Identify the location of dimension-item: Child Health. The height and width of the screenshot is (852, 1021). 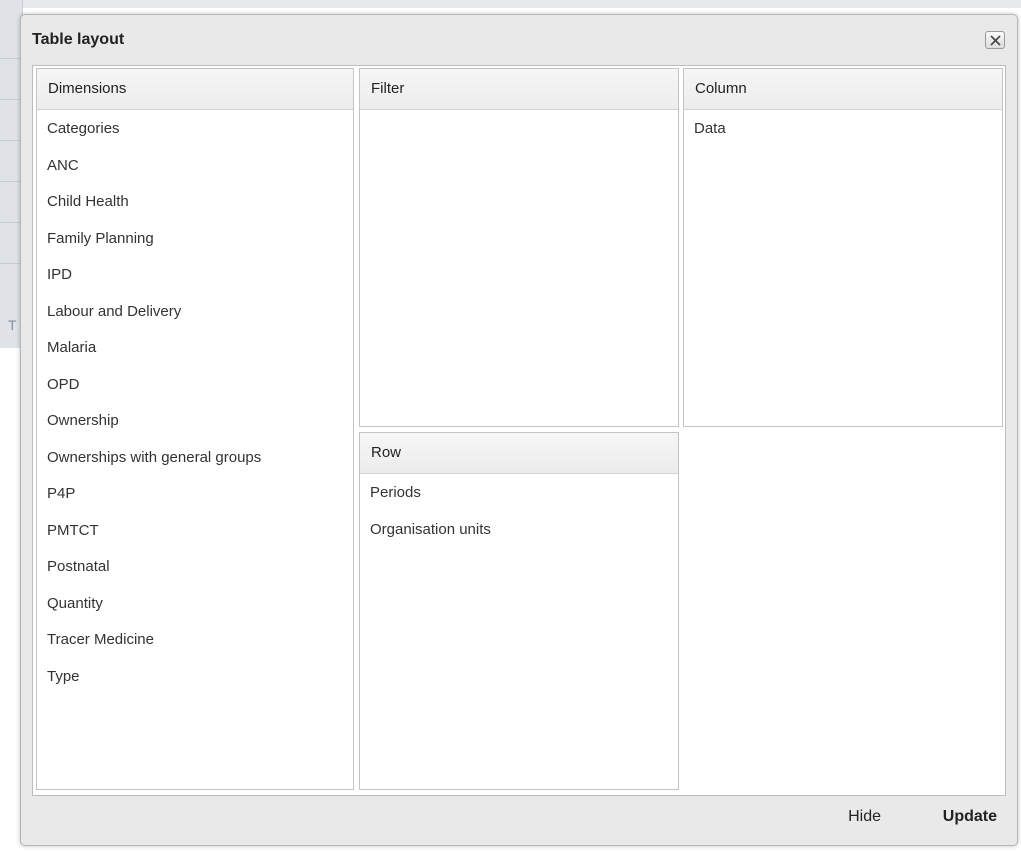
(195, 208).